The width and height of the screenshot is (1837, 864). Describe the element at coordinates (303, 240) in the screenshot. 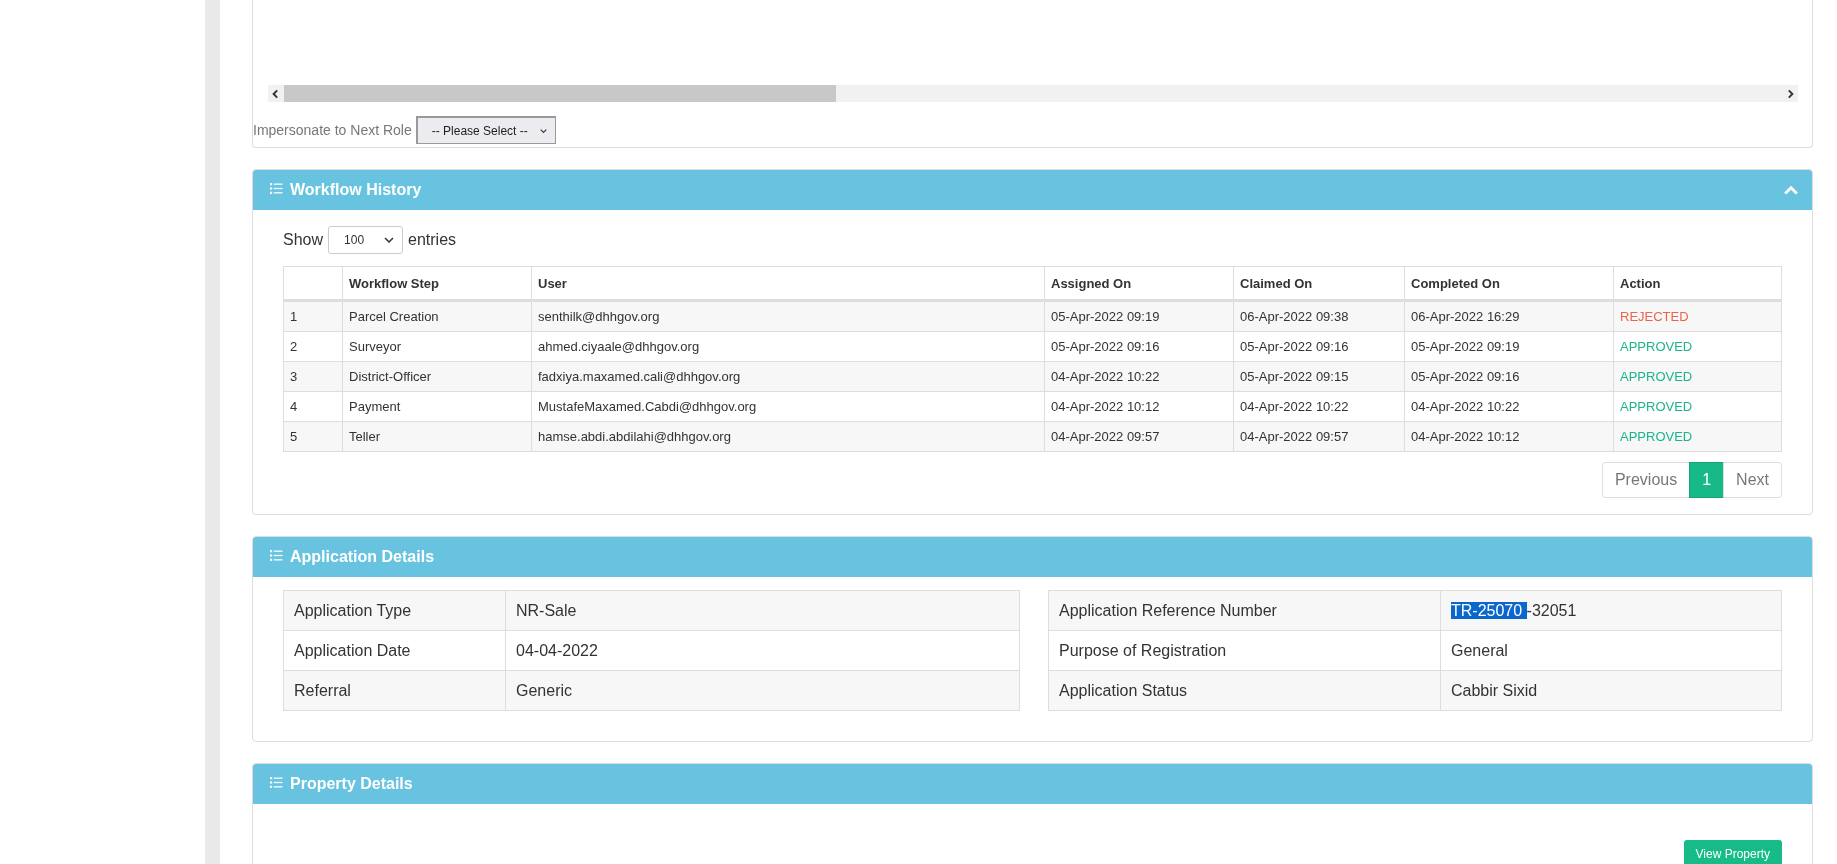

I see `show-label: Show` at that location.